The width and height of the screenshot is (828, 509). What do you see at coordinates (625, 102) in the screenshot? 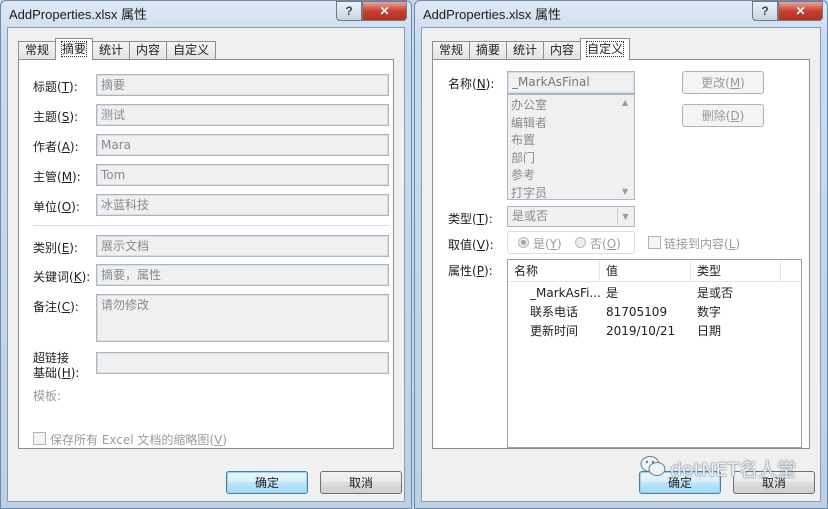
I see `scroll-up-icon: ▲` at bounding box center [625, 102].